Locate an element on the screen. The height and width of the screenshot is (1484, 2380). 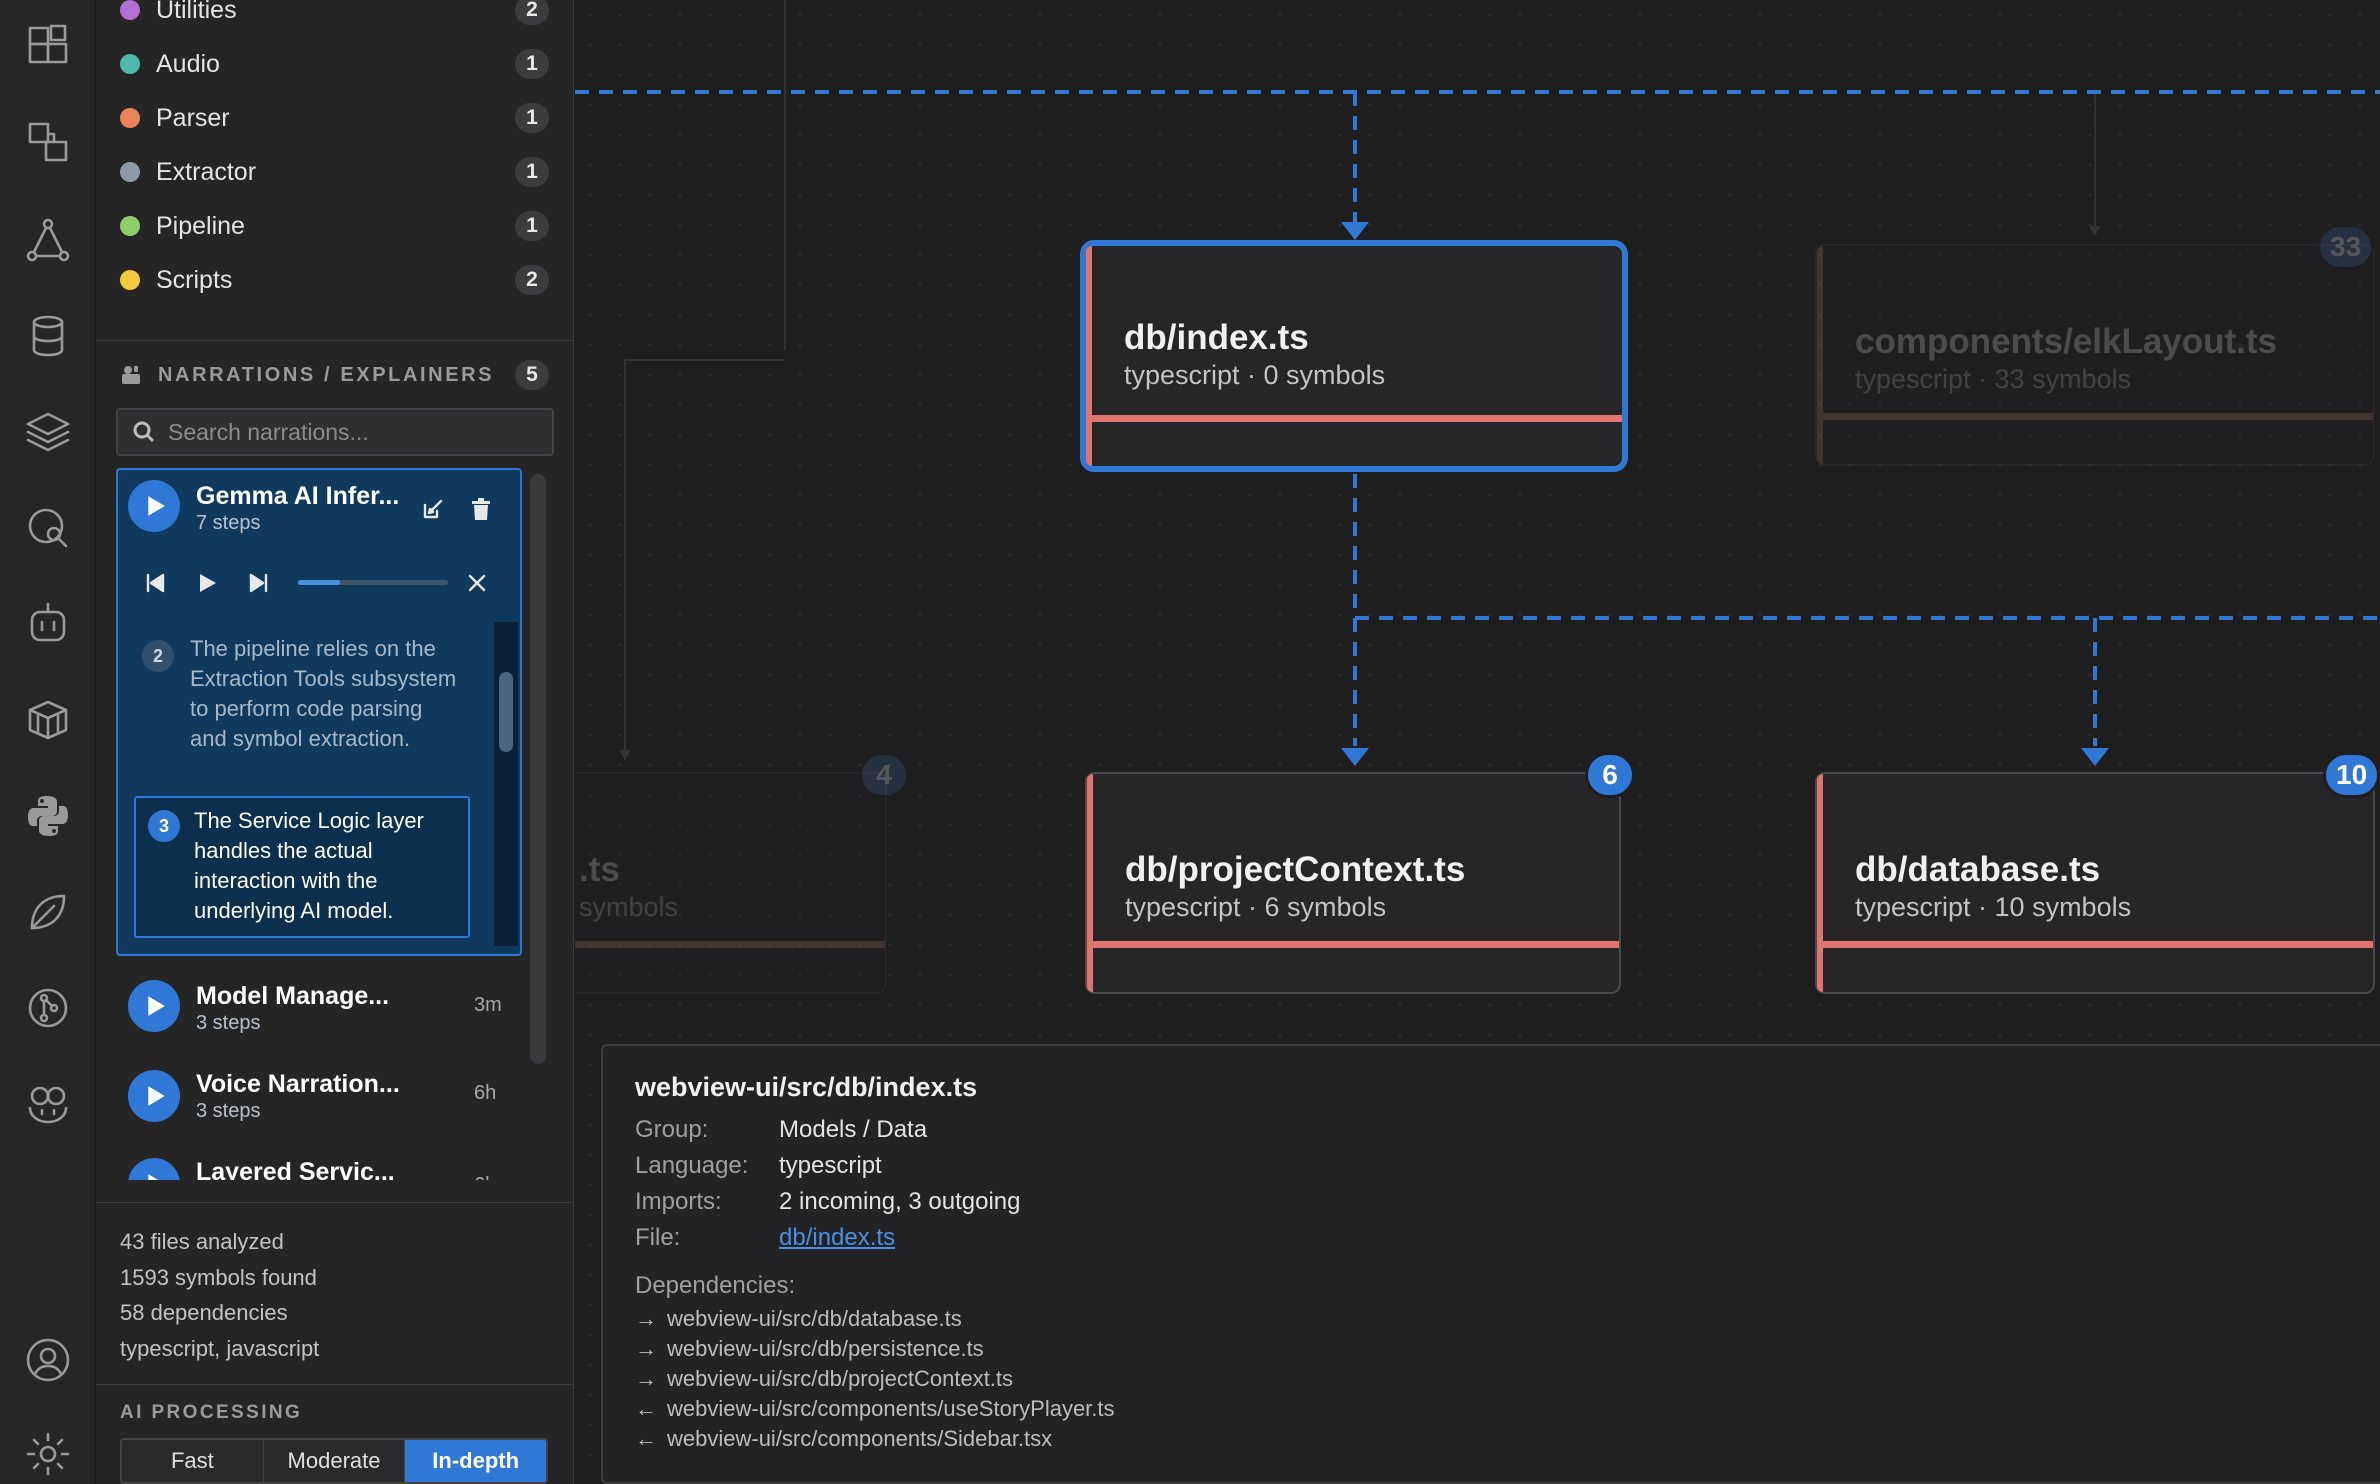
ai-mode-moderate: Moderate is located at coordinates (334, 1461).